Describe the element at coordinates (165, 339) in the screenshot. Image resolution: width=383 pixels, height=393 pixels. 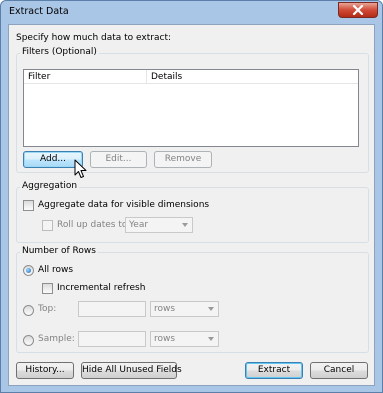
I see `sample-rows-unit: rows` at that location.